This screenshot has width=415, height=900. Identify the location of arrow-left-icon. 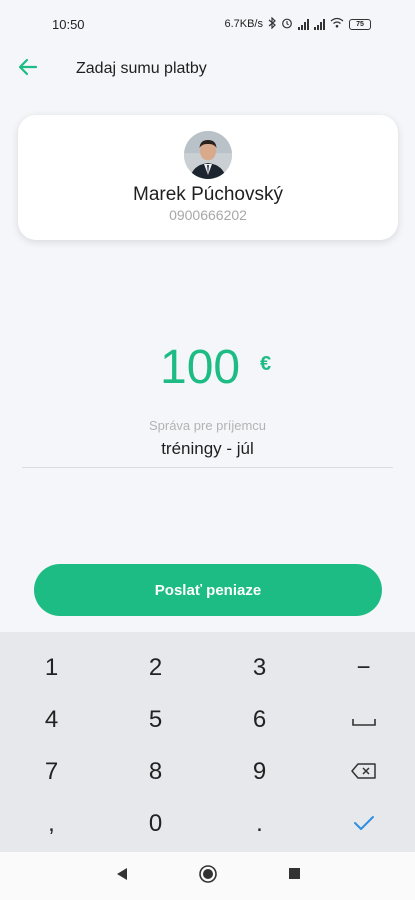
(28, 69).